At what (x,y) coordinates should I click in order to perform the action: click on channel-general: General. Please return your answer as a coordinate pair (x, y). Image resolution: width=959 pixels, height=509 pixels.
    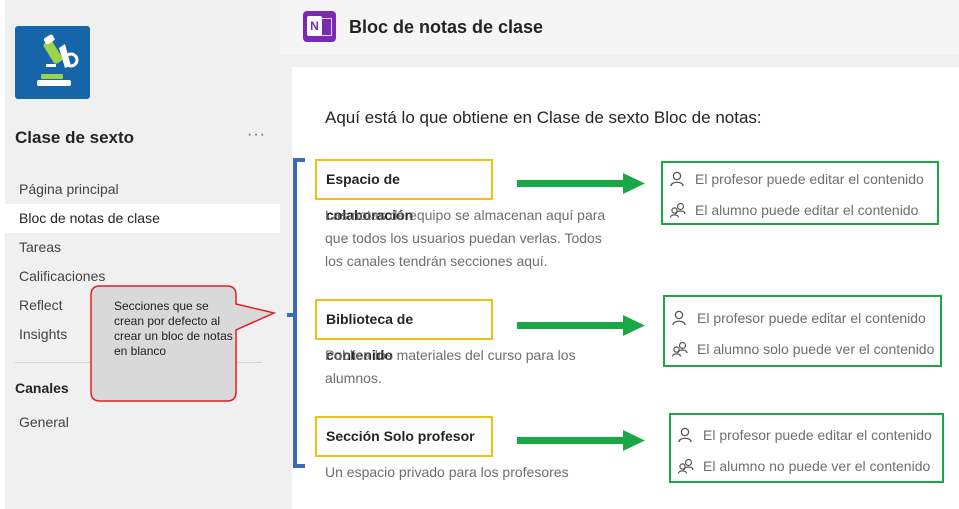
    Looking at the image, I should click on (44, 422).